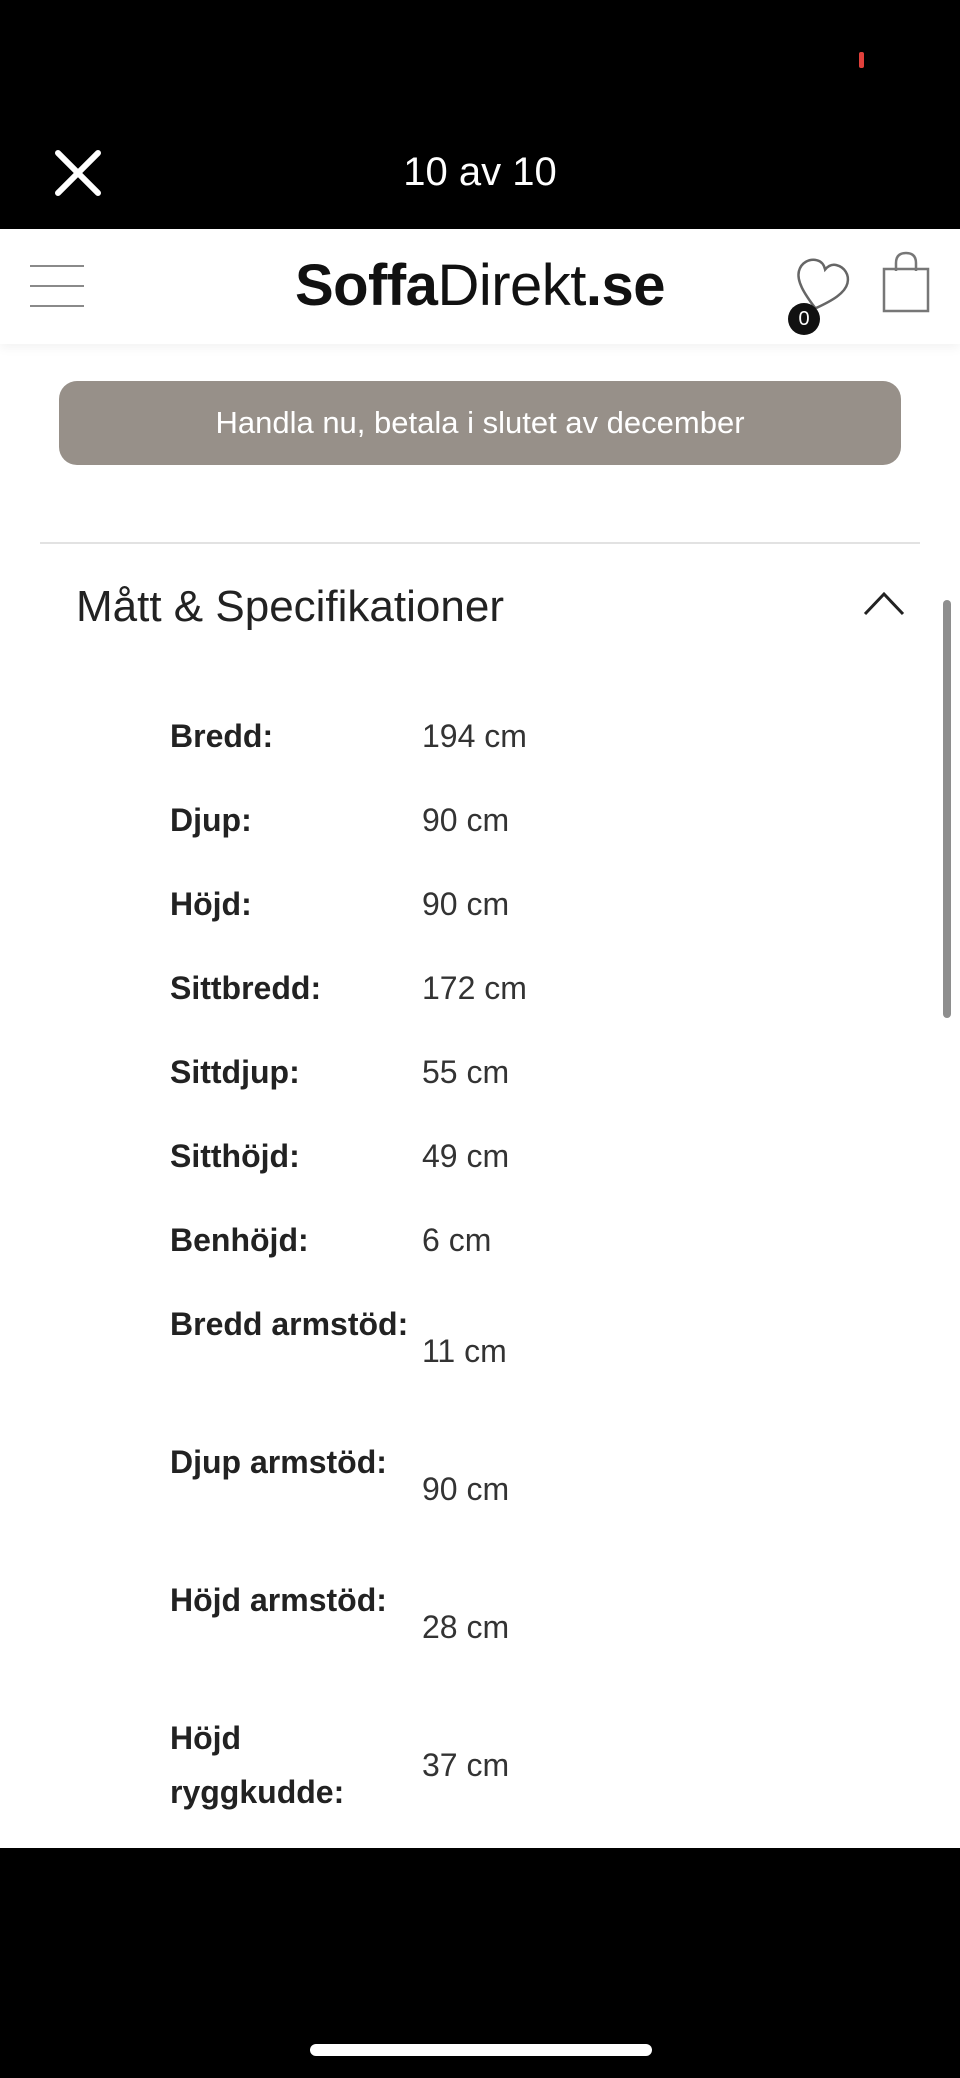 Image resolution: width=960 pixels, height=2078 pixels. Describe the element at coordinates (466, 1627) in the screenshot. I see `spec-value: 28 cm` at that location.